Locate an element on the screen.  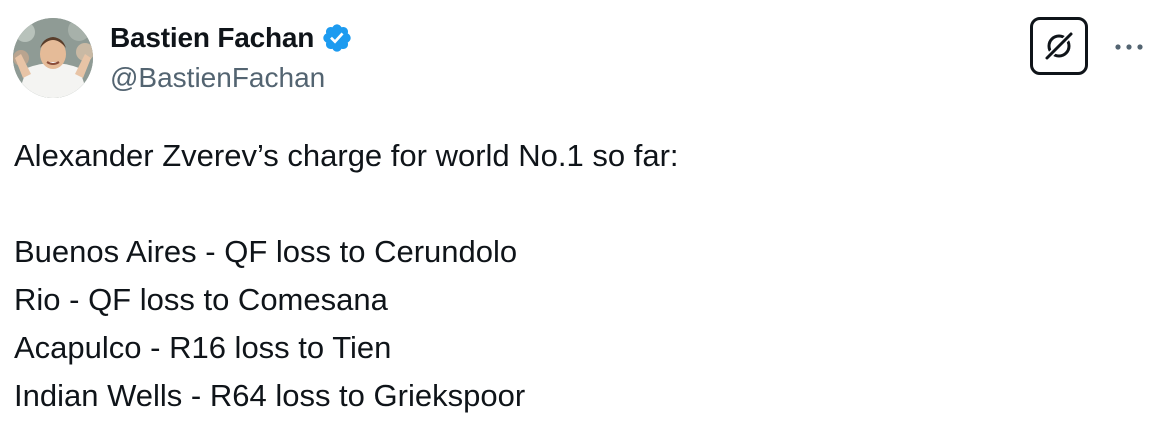
grok-button is located at coordinates (1059, 46).